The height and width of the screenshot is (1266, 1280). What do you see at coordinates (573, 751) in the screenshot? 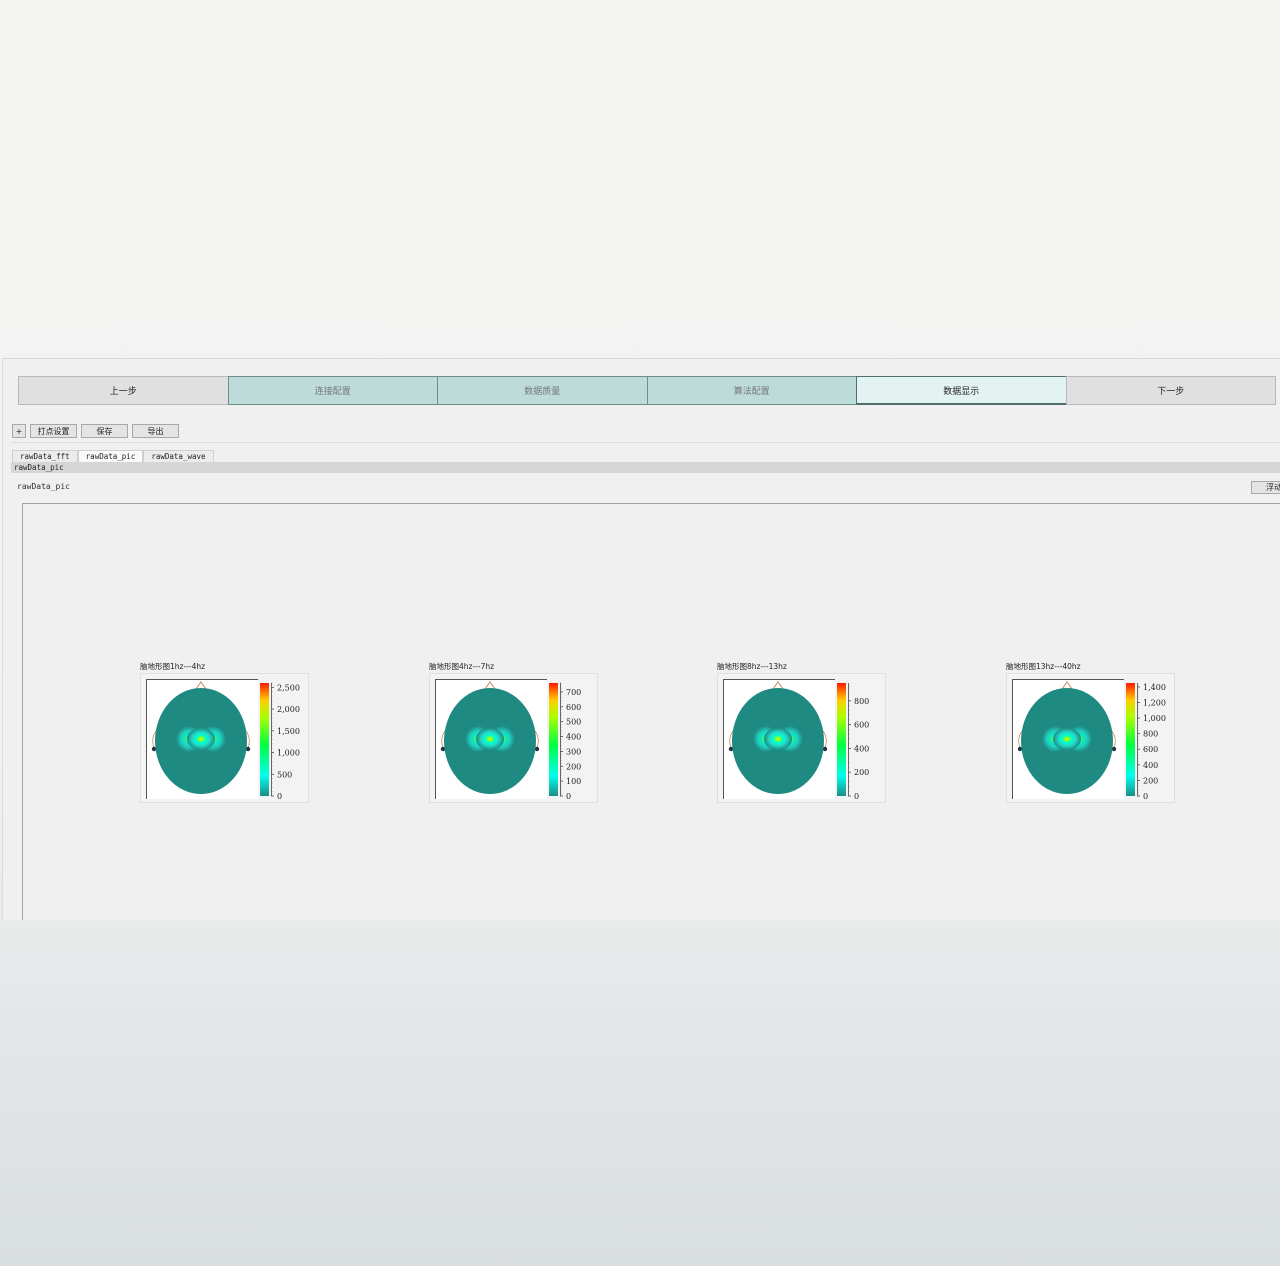
I see `colorbar-tick-label: 300` at bounding box center [573, 751].